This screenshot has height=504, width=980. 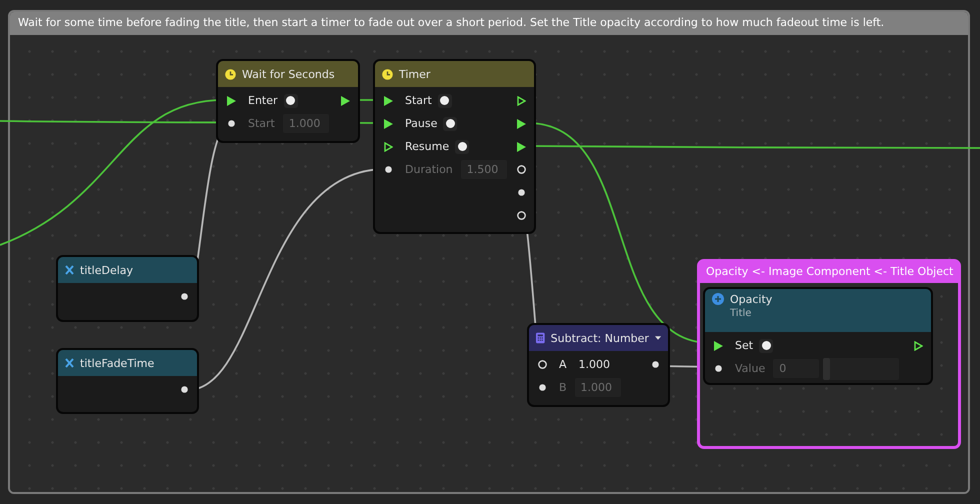 What do you see at coordinates (657, 338) in the screenshot?
I see `caret-icon` at bounding box center [657, 338].